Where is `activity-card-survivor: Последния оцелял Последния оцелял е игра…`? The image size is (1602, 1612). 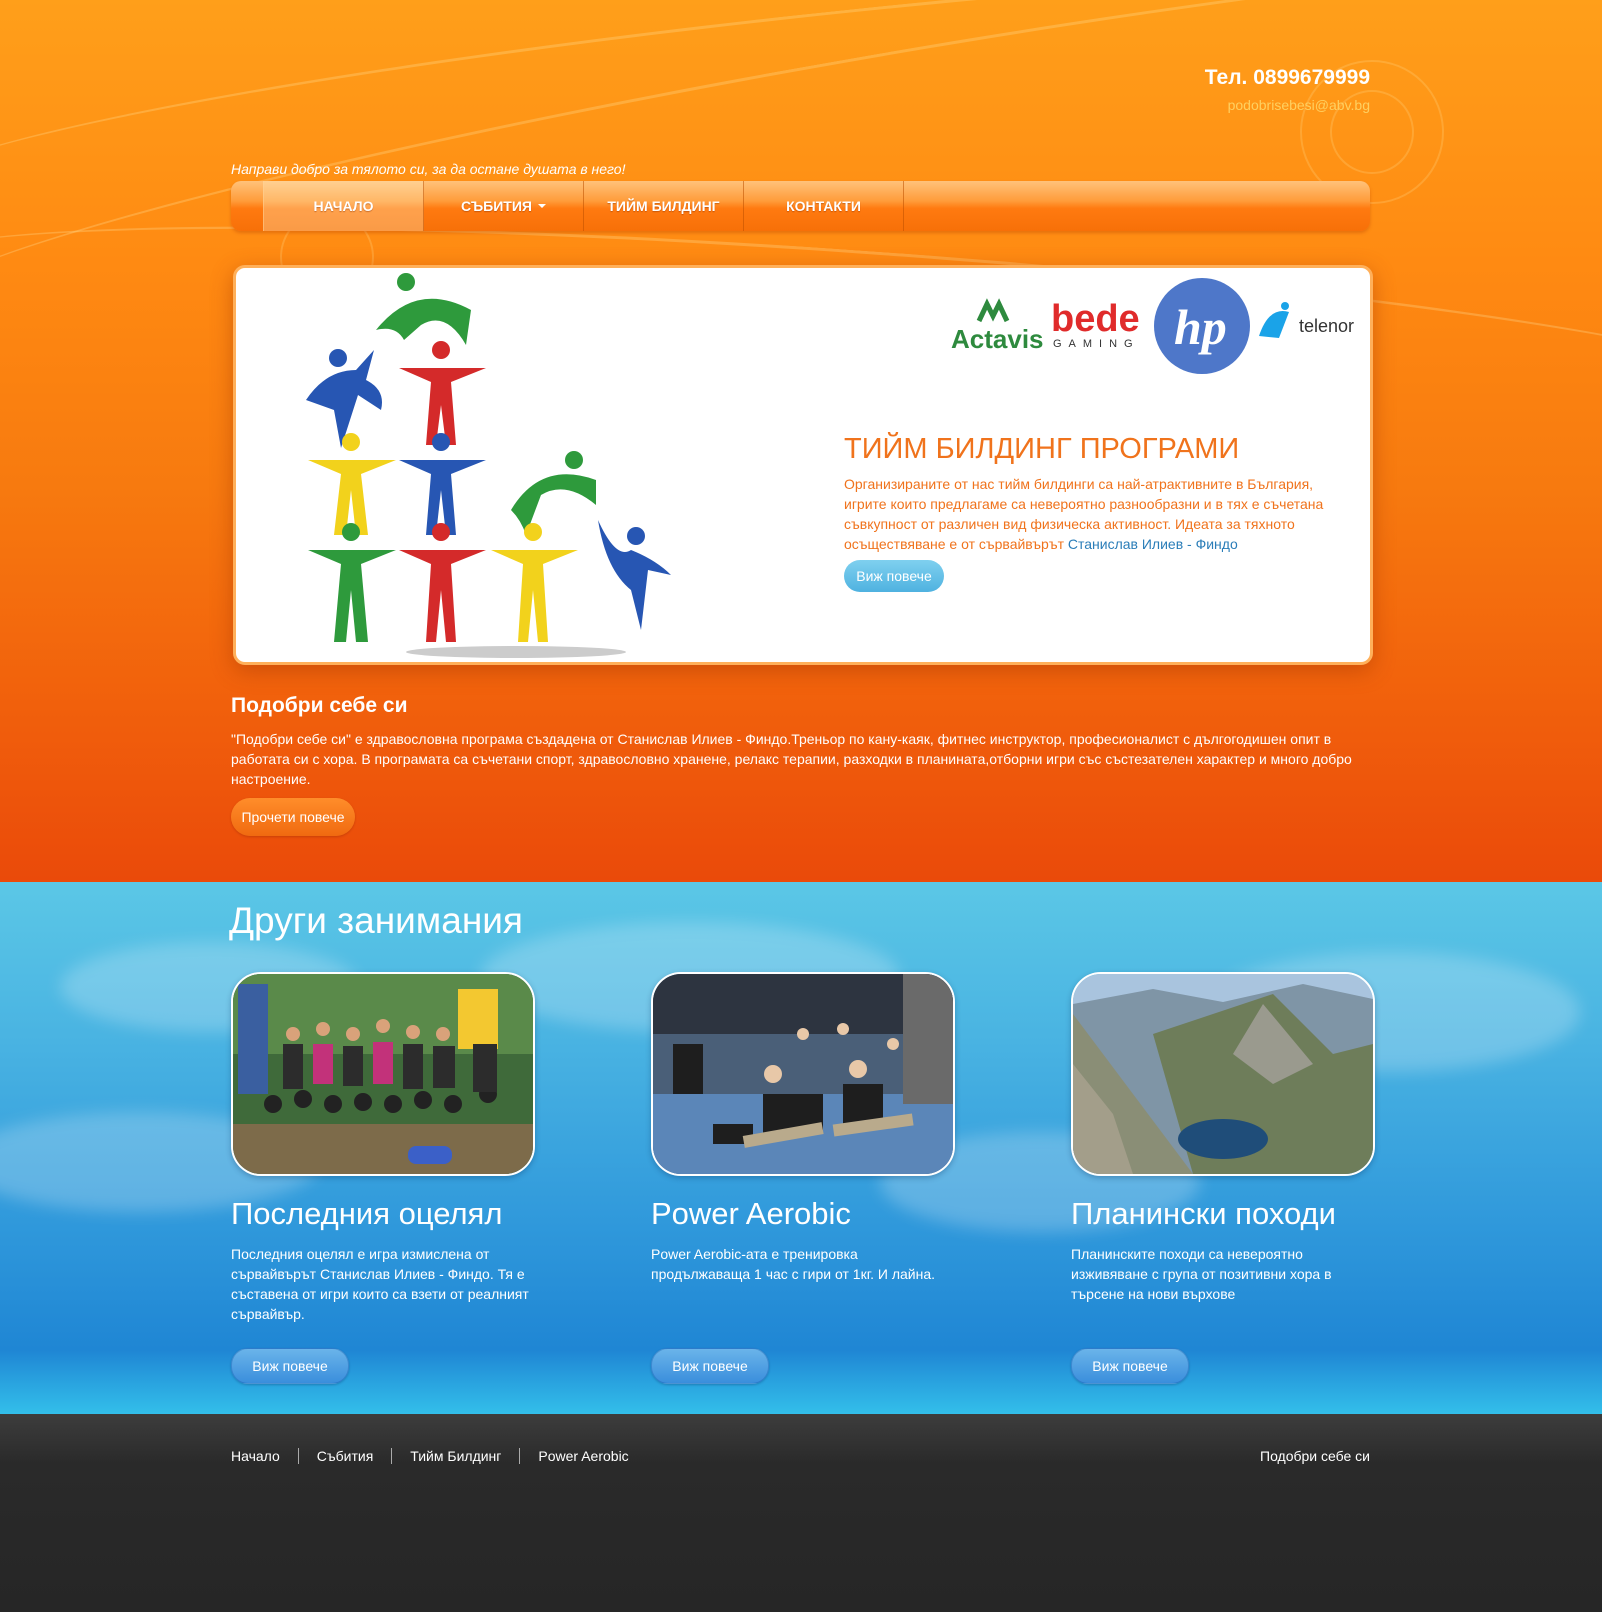 activity-card-survivor: Последния оцелял Последния оцелял е игра… is located at coordinates (383, 1148).